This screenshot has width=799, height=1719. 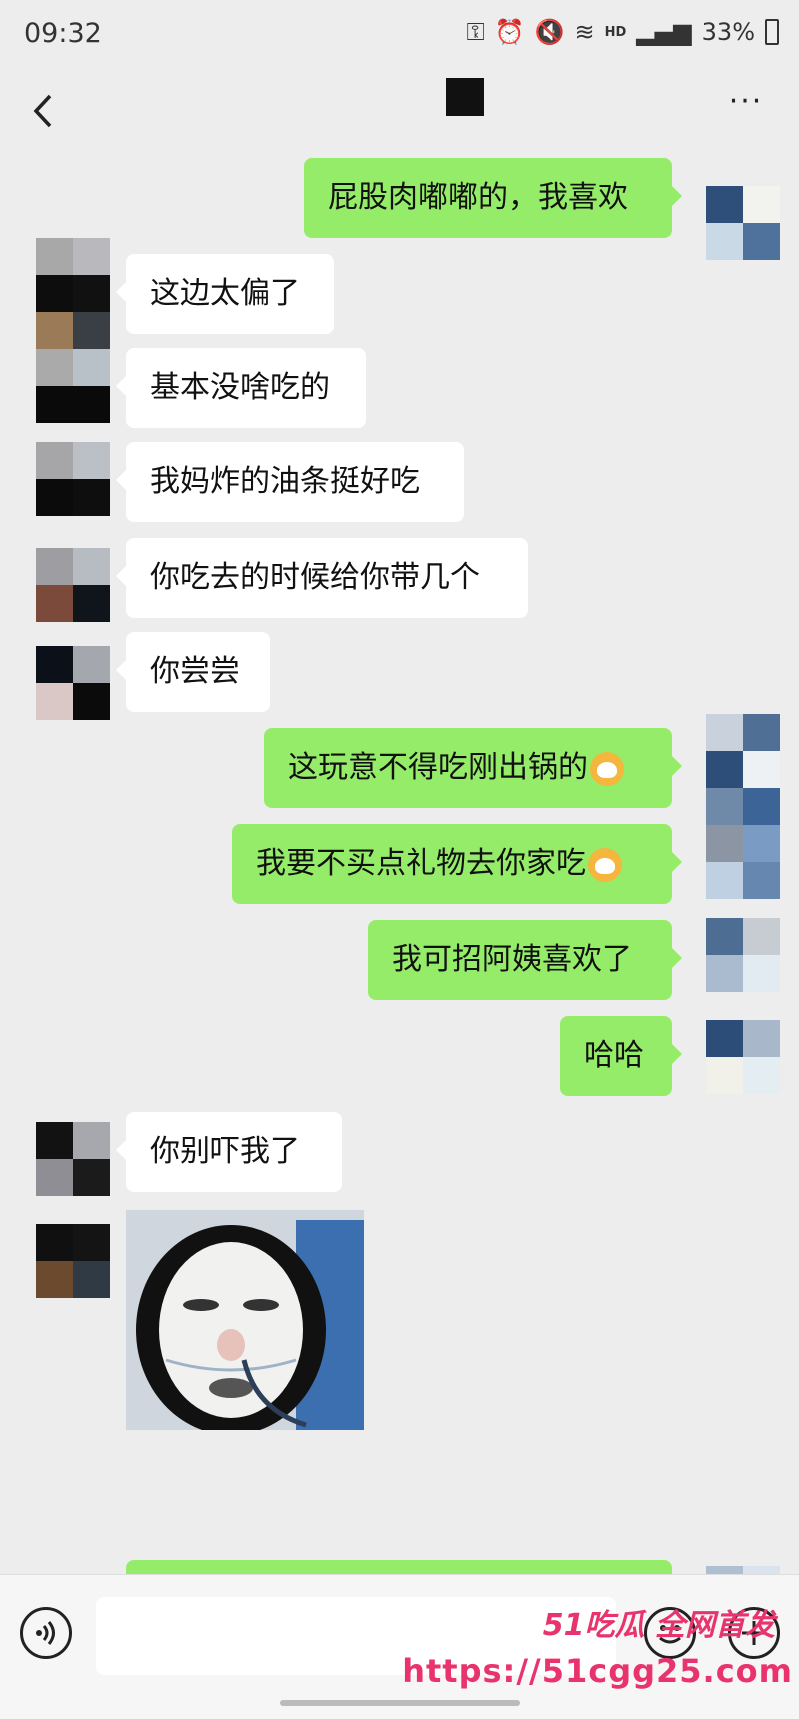 I want to click on back-button, so click(x=46, y=111).